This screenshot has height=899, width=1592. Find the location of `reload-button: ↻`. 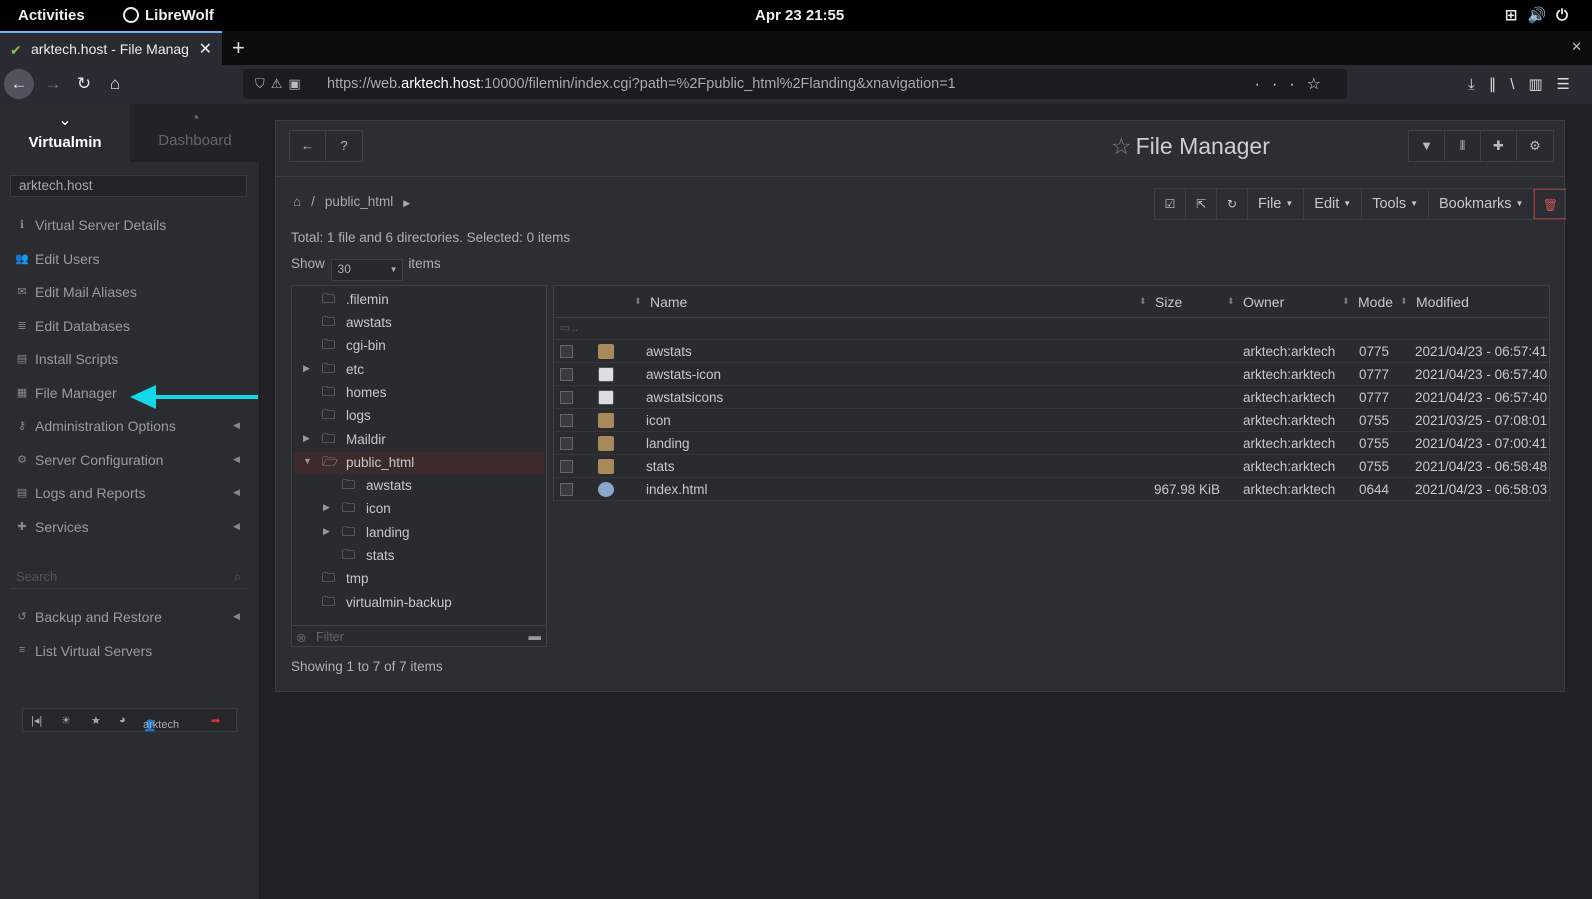

reload-button: ↻ is located at coordinates (84, 84).